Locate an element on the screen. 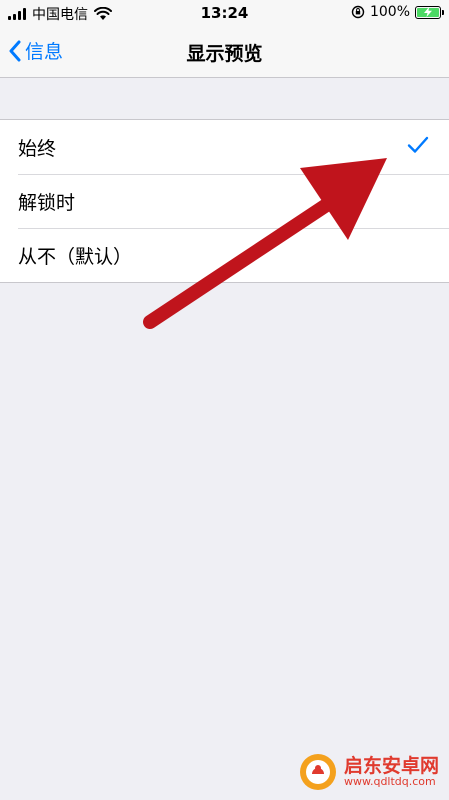  option-label: 解锁时 is located at coordinates (47, 202).